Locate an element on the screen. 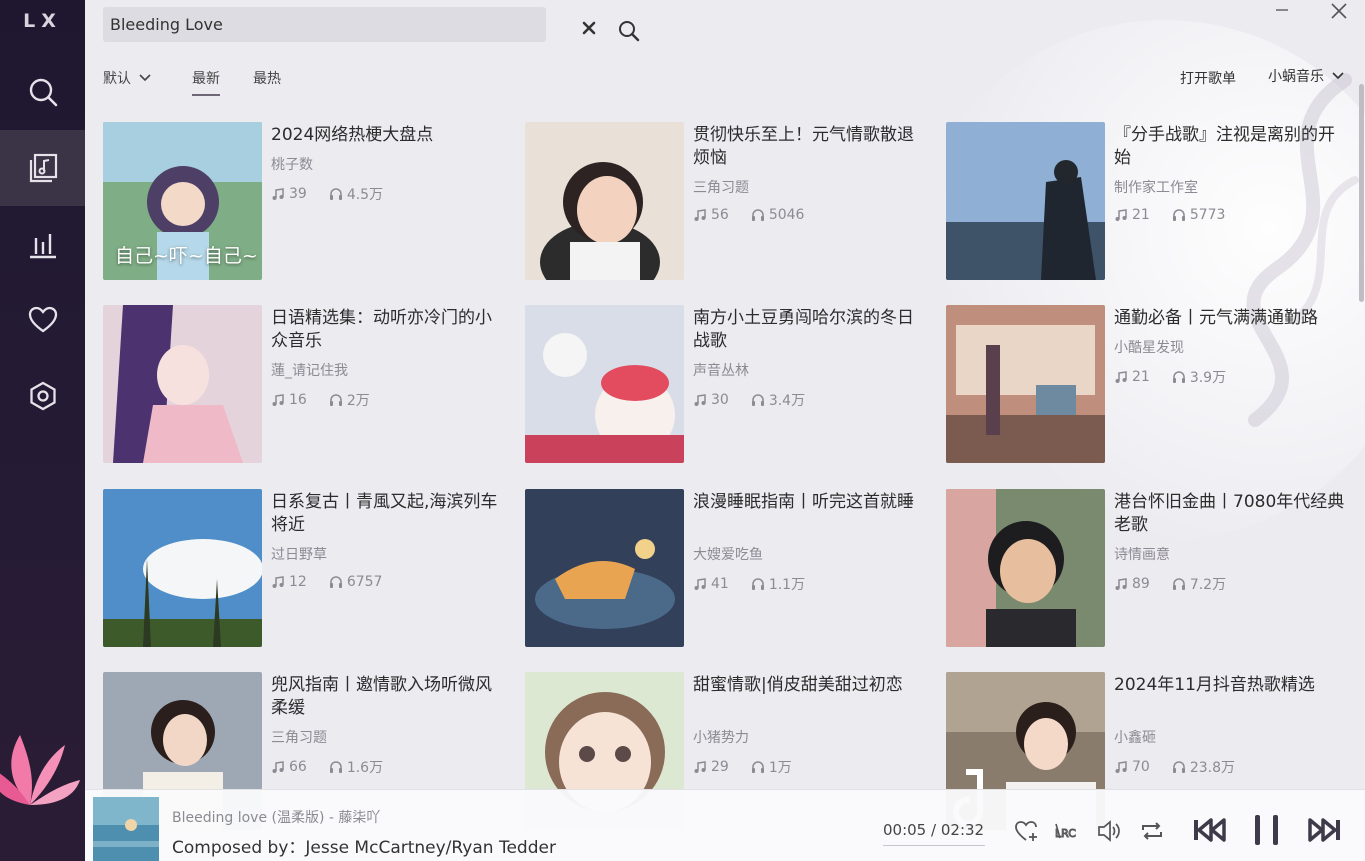 This screenshot has width=1365, height=861. music-note-icon is located at coordinates (1121, 584).